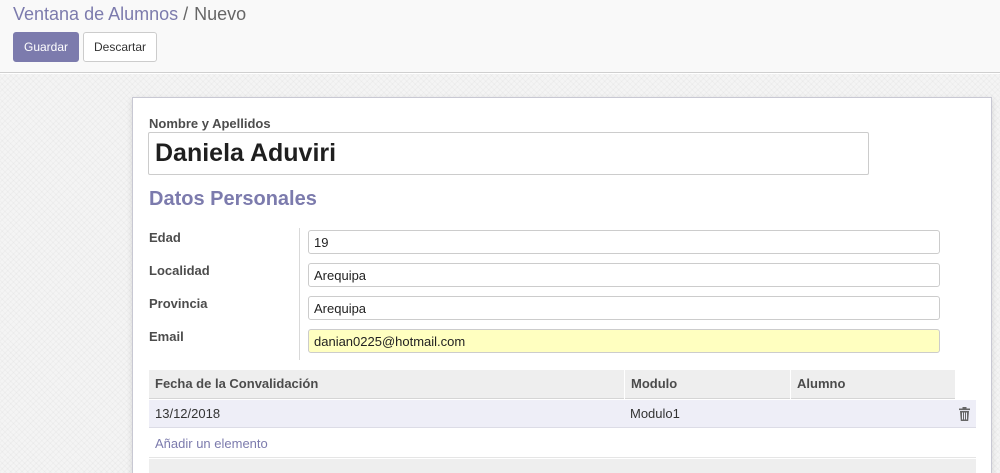 The height and width of the screenshot is (473, 1000). Describe the element at coordinates (95, 14) in the screenshot. I see `breadcrumb-parent-link: Ventana de Alumnos` at that location.